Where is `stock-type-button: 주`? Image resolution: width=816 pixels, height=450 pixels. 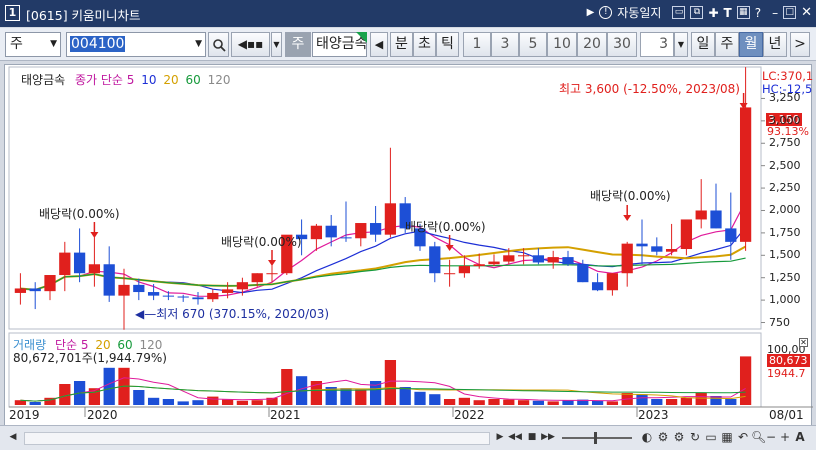 stock-type-button: 주 is located at coordinates (298, 44).